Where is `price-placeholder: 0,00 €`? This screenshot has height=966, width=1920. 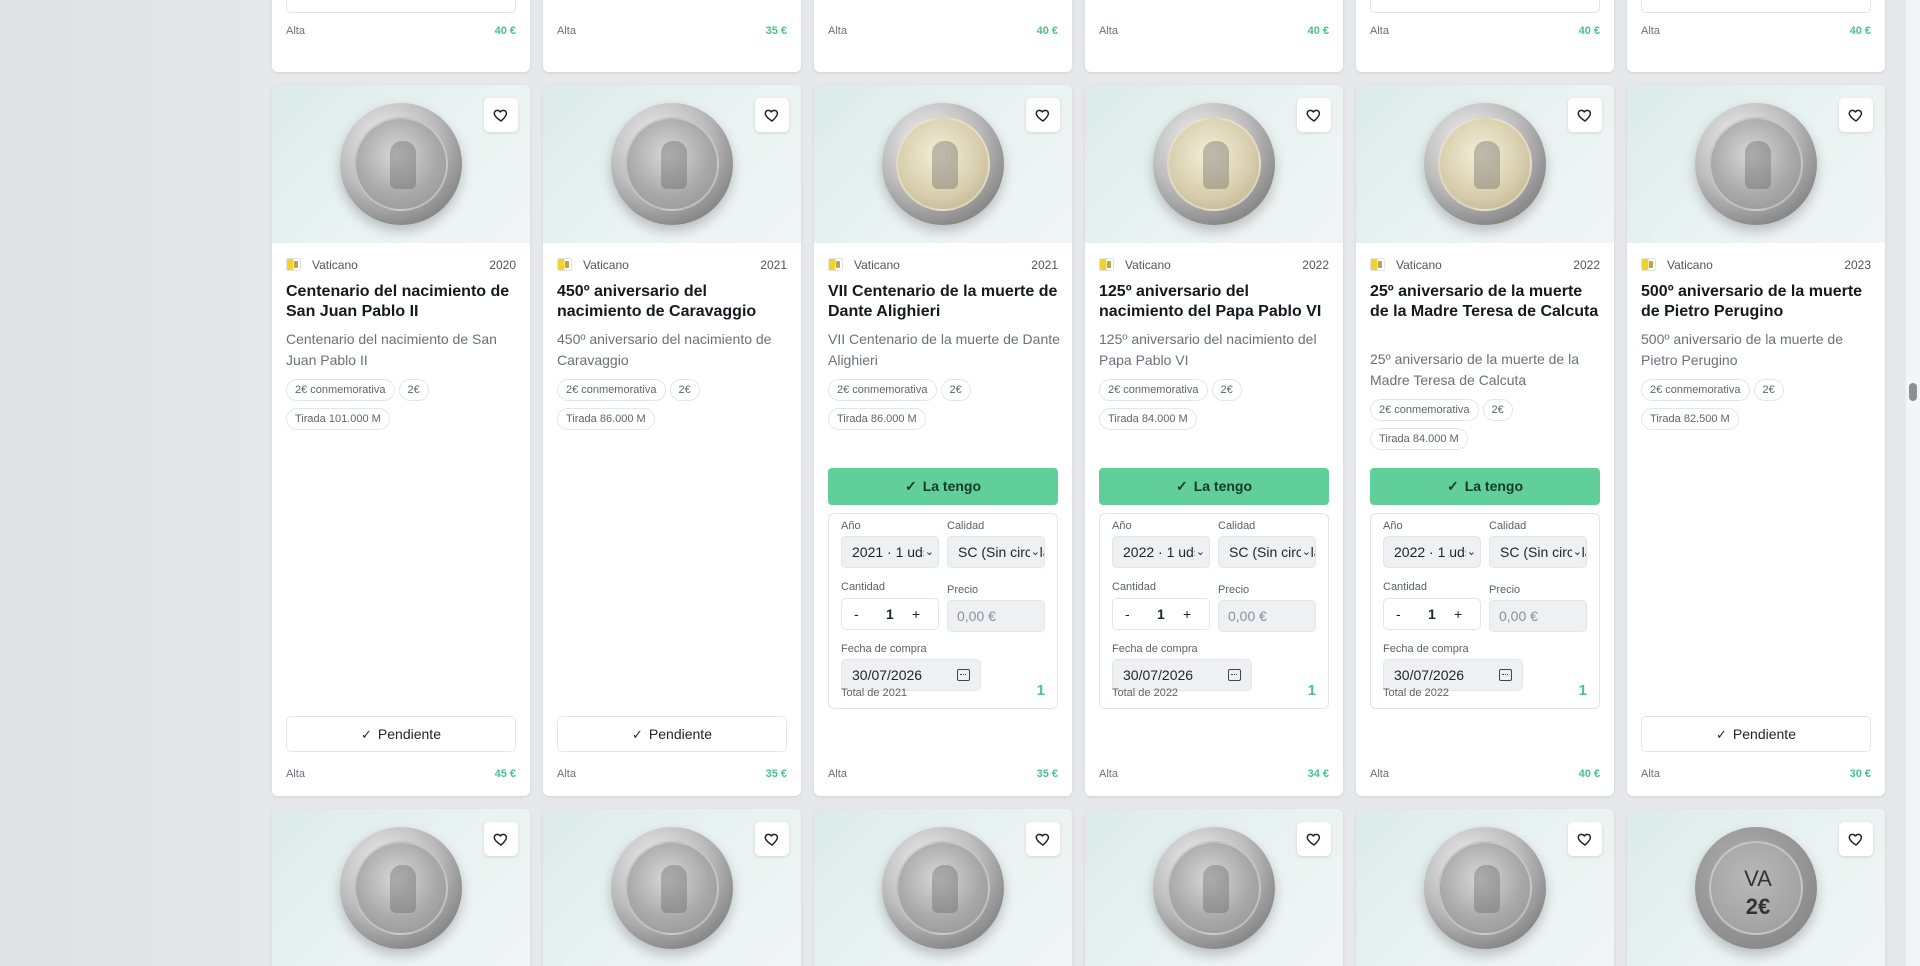 price-placeholder: 0,00 € is located at coordinates (1518, 616).